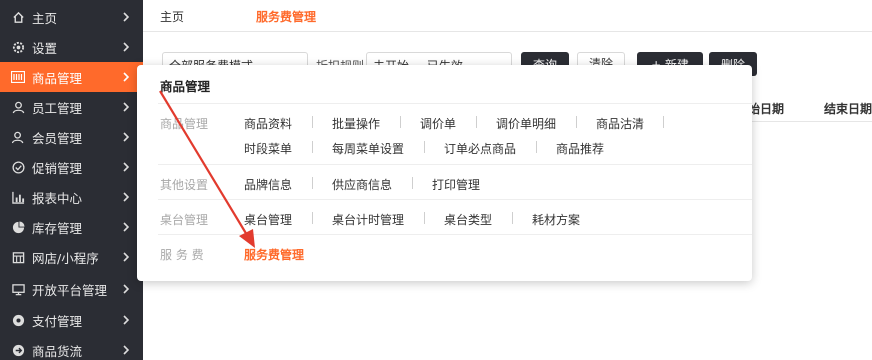 The image size is (872, 360). Describe the element at coordinates (268, 148) in the screenshot. I see `menu-item-time-menu: 时段菜单` at that location.